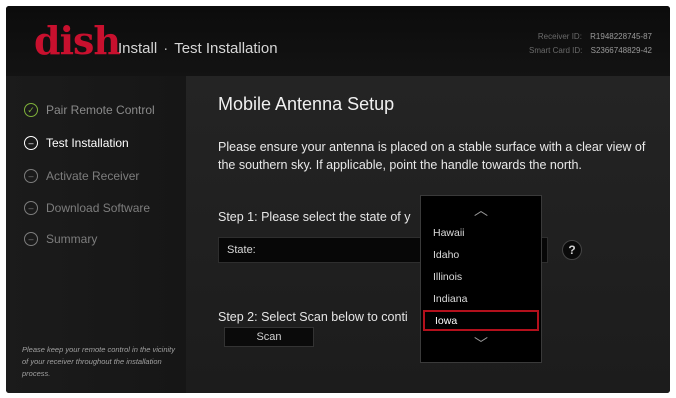 The width and height of the screenshot is (676, 398). What do you see at coordinates (481, 276) in the screenshot?
I see `dropdown-option-illinois: Illinois` at bounding box center [481, 276].